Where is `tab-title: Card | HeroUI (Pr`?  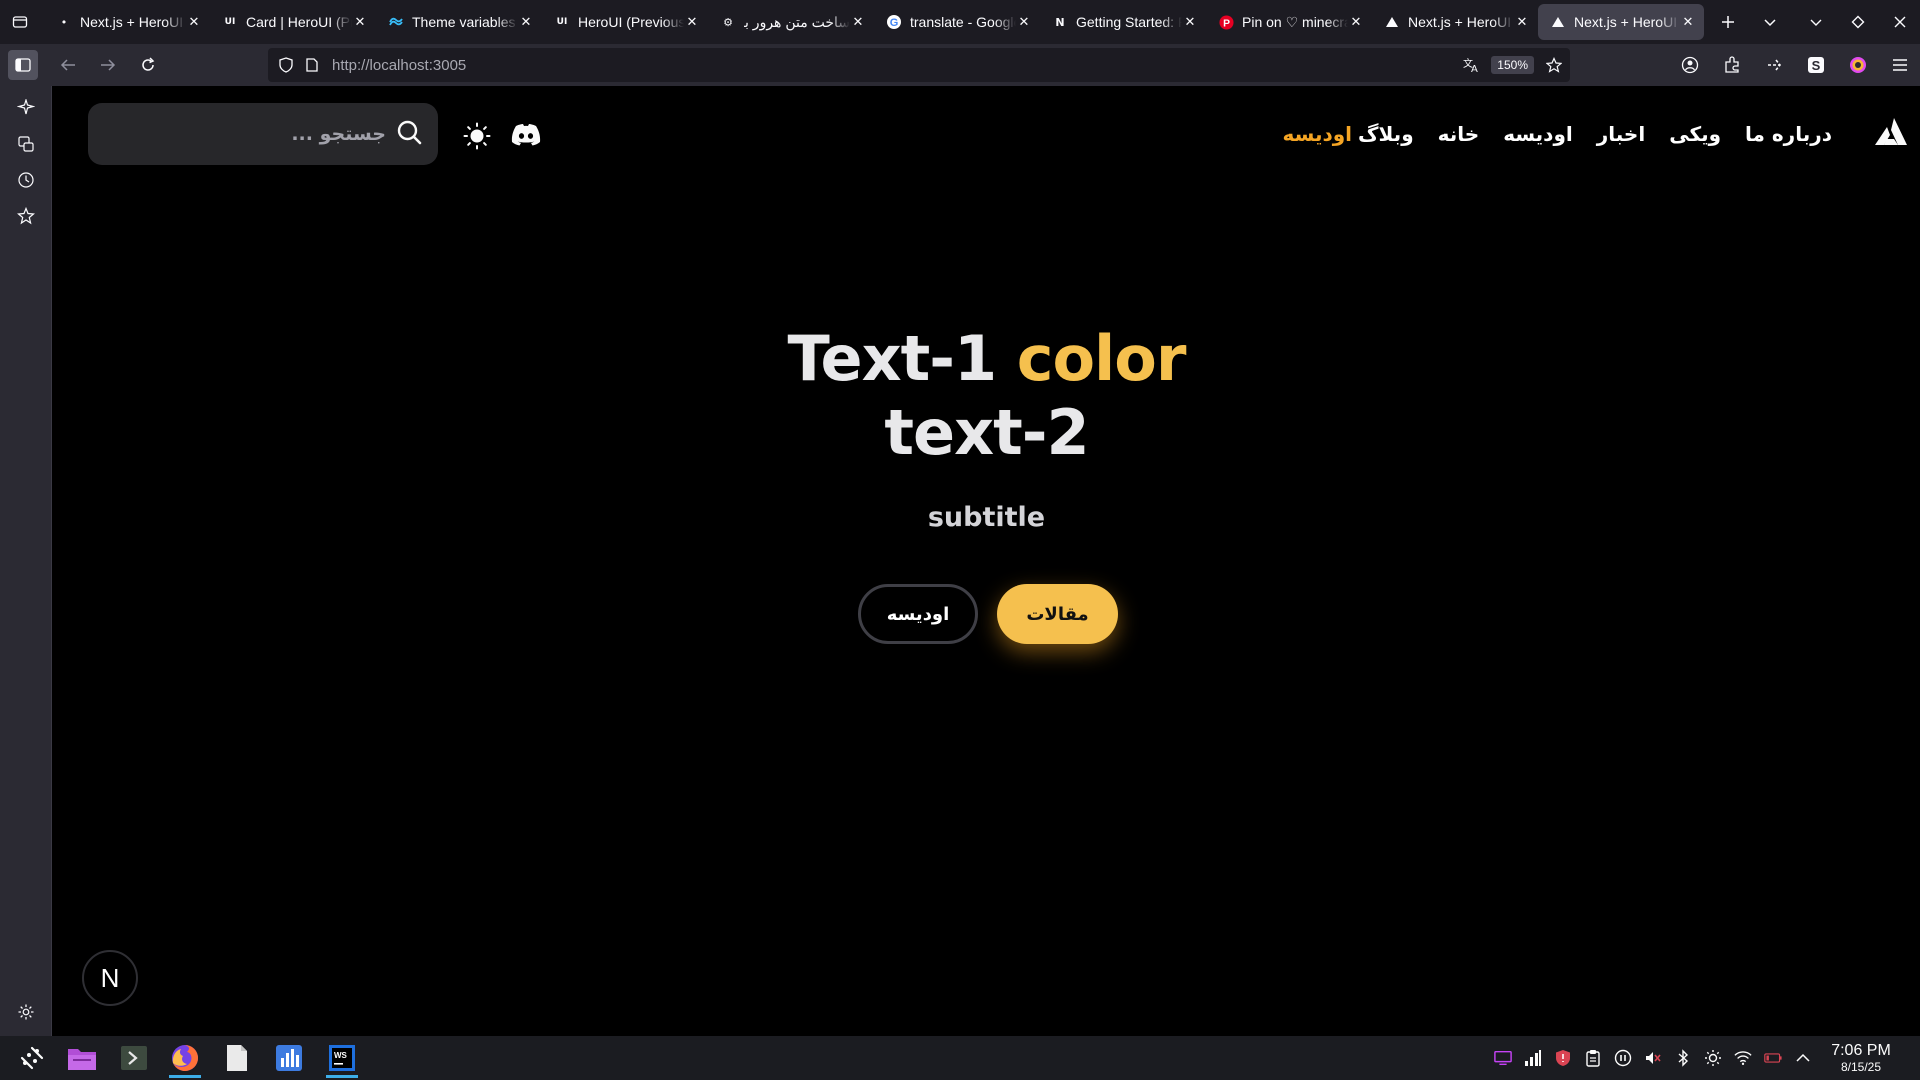 tab-title: Card | HeroUI (Pr is located at coordinates (299, 22).